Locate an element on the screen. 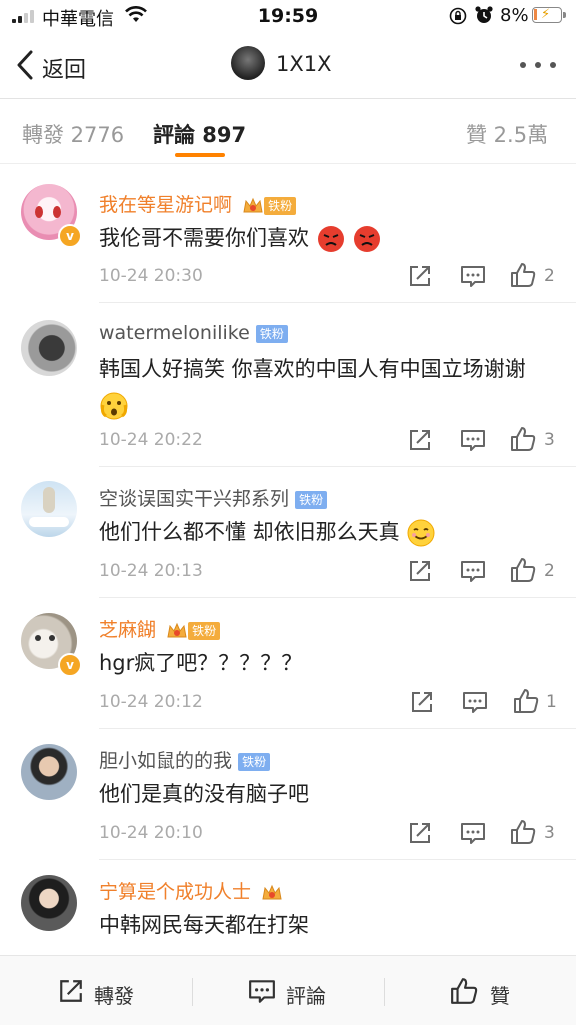 This screenshot has height=1025, width=576. nav-bar: 返回 1X1X is located at coordinates (288, 65).